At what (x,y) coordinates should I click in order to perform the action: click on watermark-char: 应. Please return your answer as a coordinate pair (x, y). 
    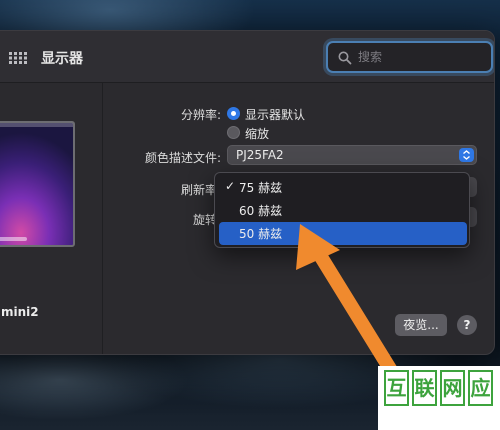
    Looking at the image, I should click on (480, 388).